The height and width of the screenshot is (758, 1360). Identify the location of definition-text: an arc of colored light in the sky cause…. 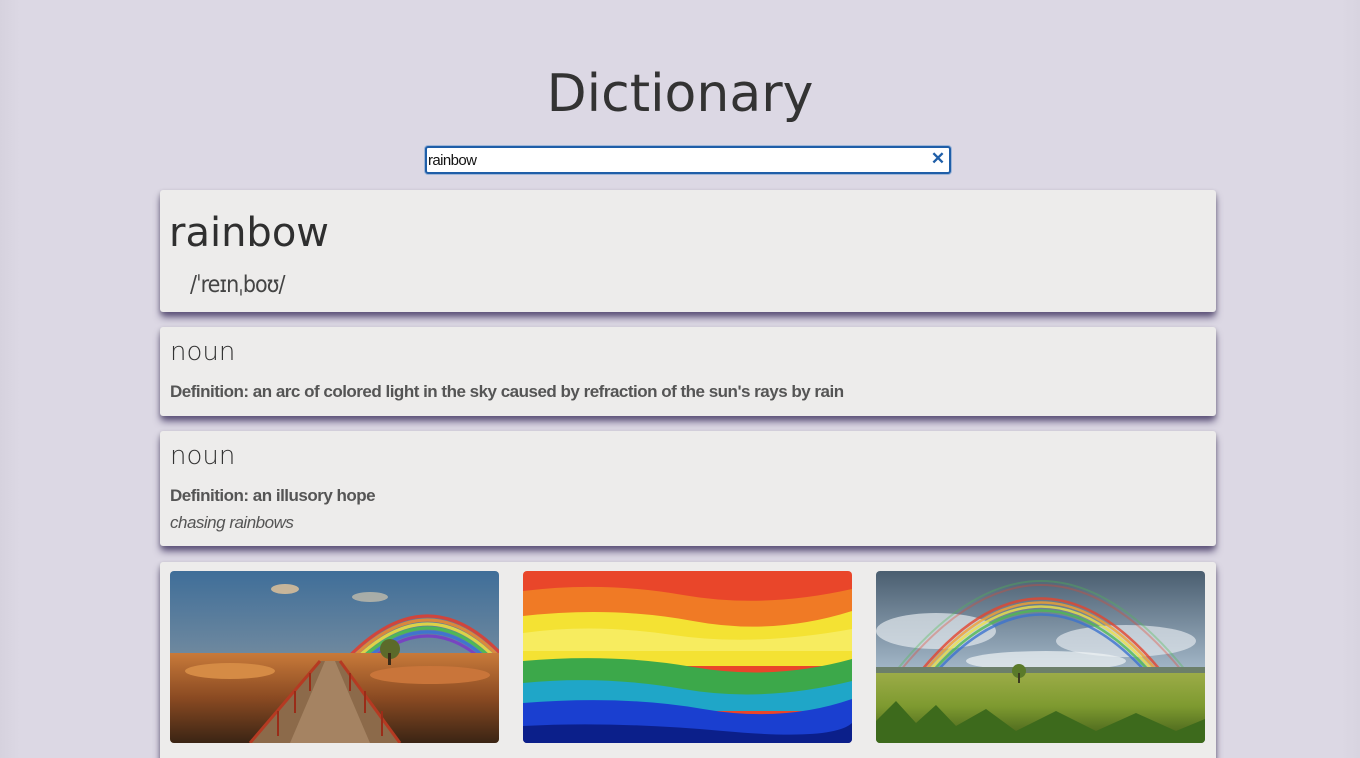
(548, 391).